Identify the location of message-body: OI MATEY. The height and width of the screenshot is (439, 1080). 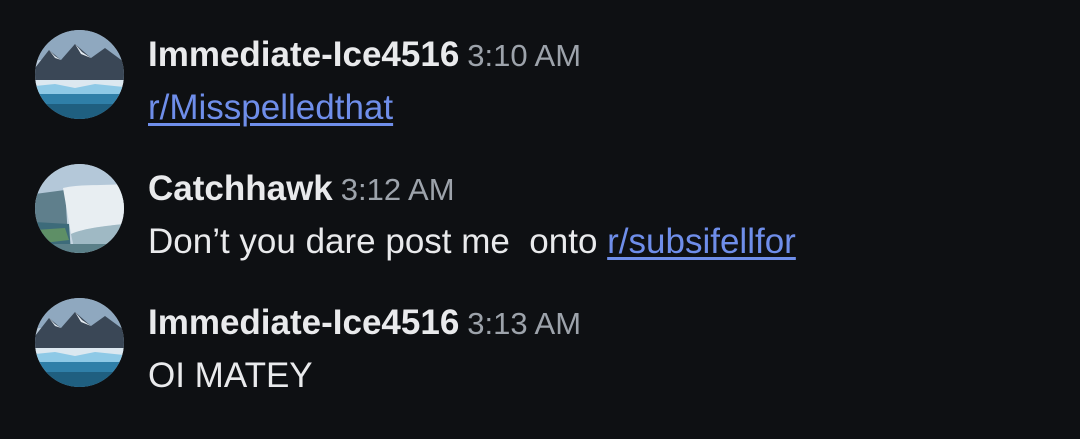
(230, 376).